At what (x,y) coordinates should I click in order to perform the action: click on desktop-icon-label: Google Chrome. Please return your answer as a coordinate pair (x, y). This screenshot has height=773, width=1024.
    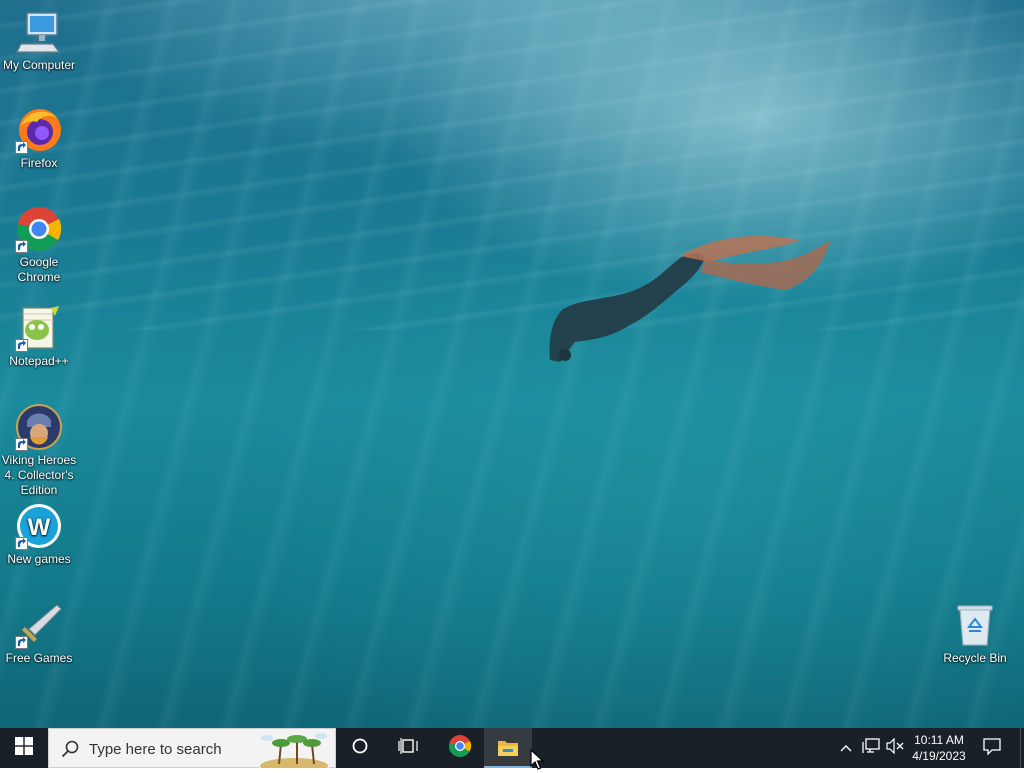
    Looking at the image, I should click on (39, 269).